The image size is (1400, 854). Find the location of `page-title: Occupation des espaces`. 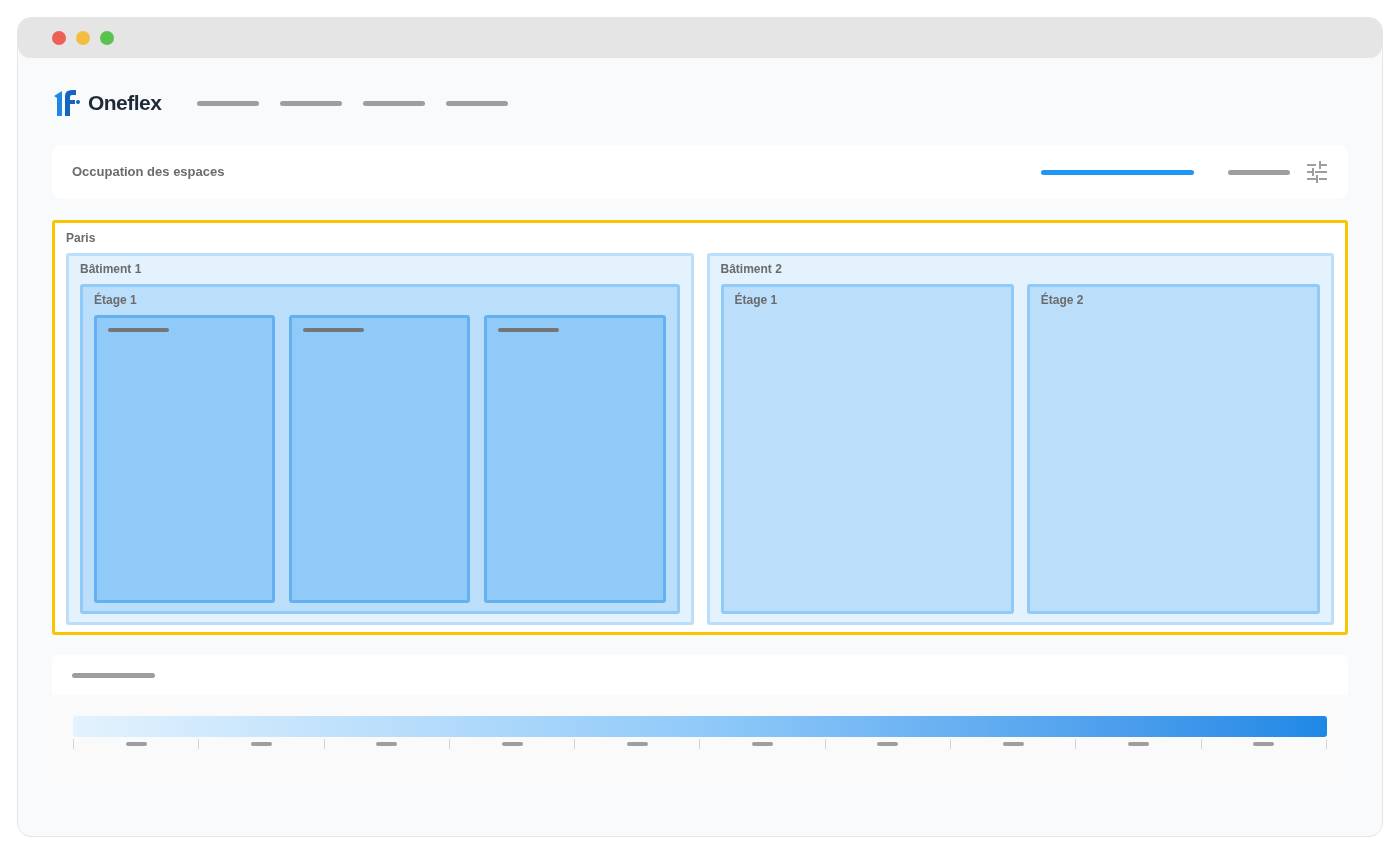

page-title: Occupation des espaces is located at coordinates (148, 172).